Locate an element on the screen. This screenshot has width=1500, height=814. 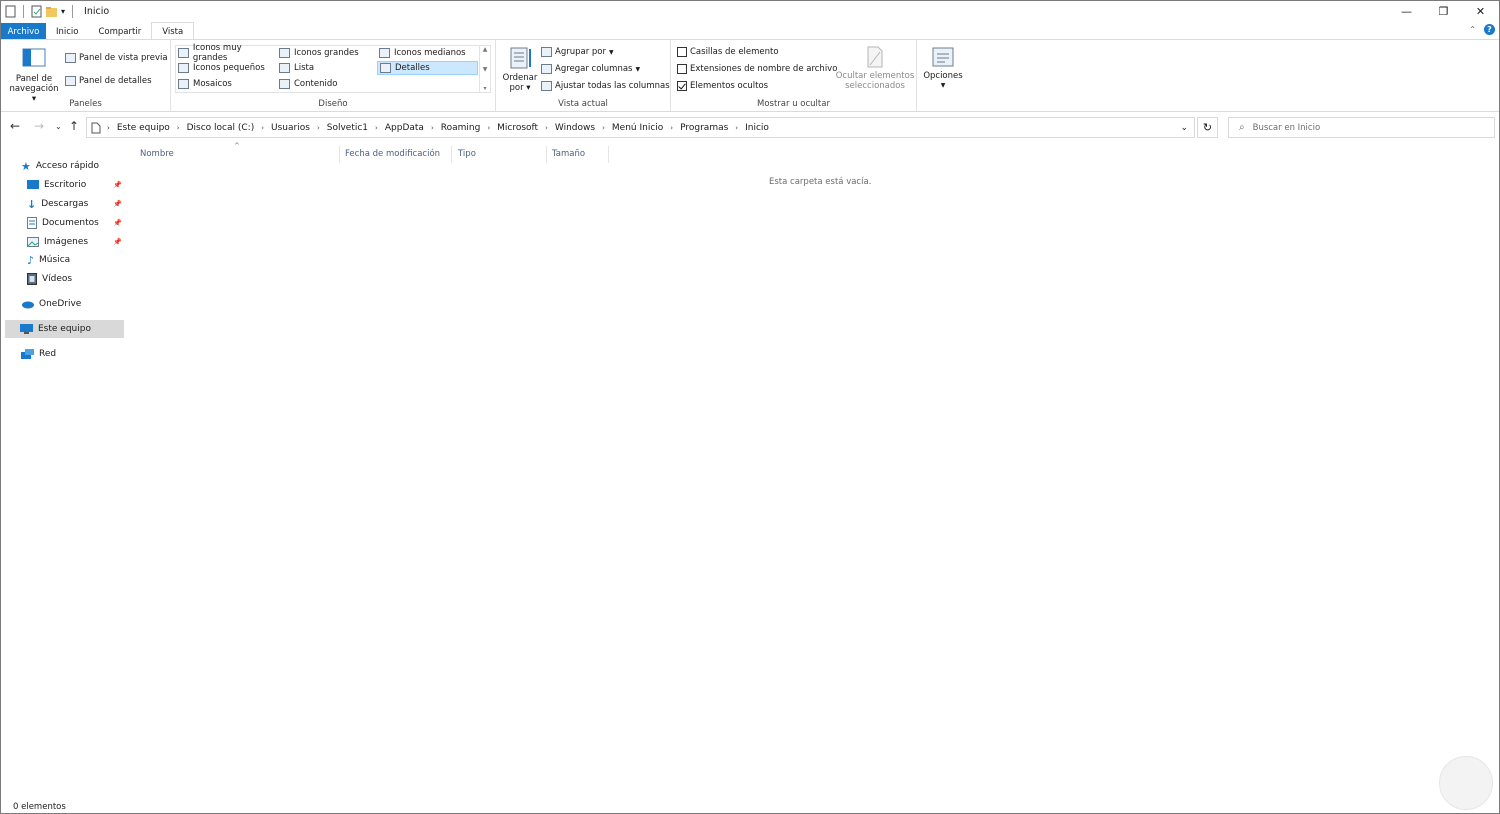
search-input: ⌕ Buscar en Inicio is located at coordinates (1361, 127).